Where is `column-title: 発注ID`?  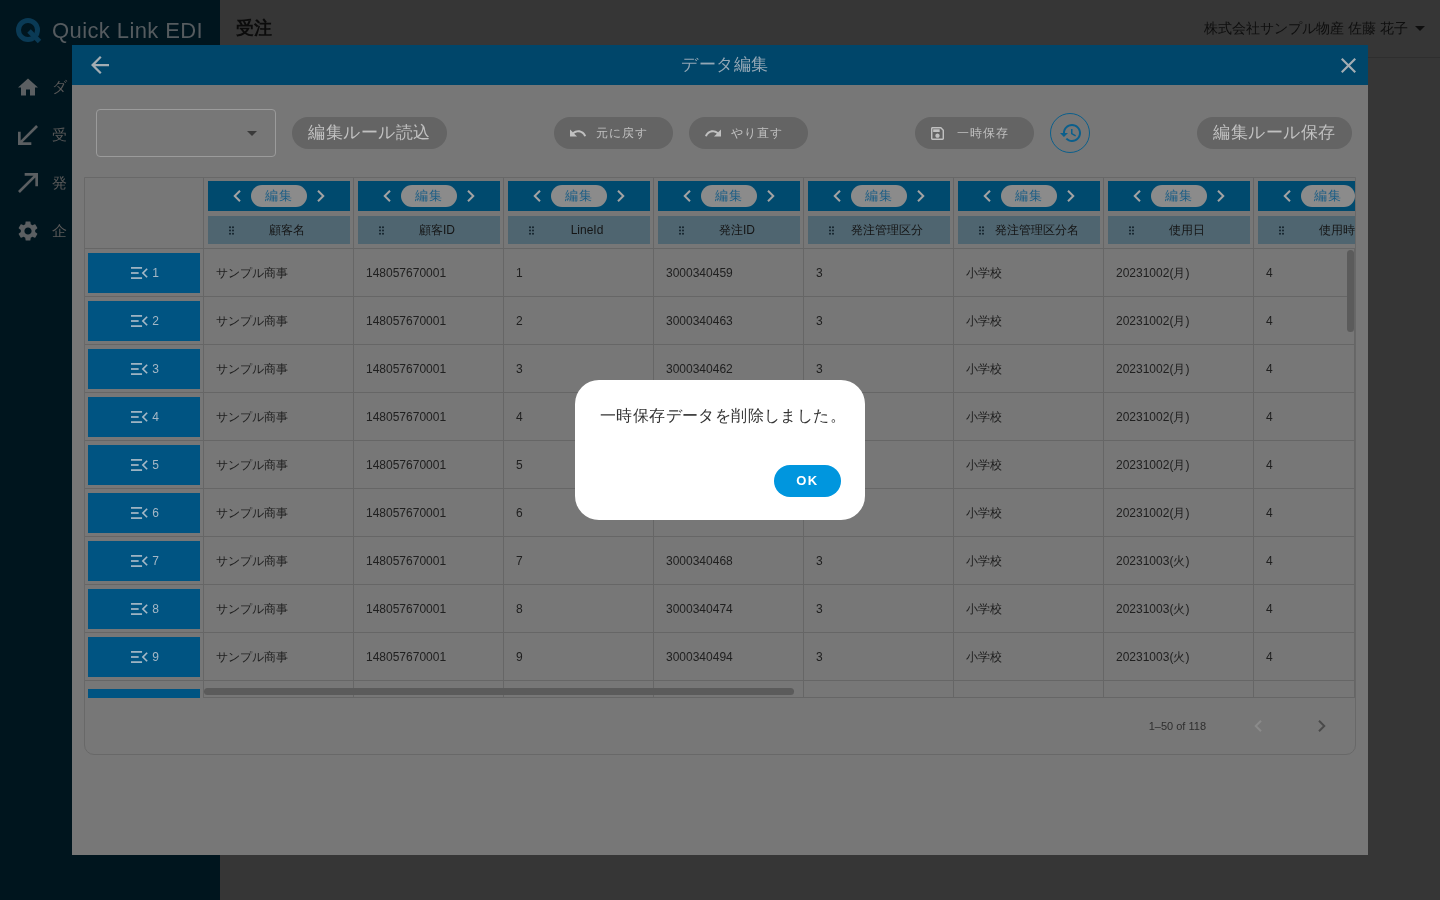 column-title: 発注ID is located at coordinates (737, 230).